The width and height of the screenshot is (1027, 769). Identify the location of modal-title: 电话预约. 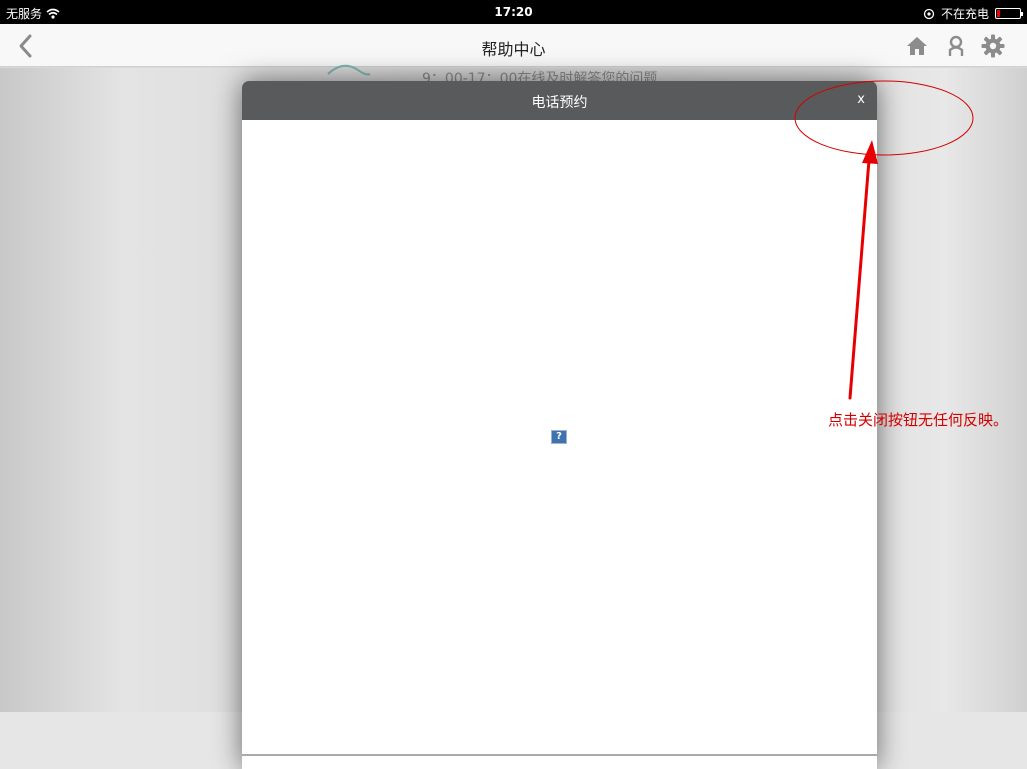
(559, 103).